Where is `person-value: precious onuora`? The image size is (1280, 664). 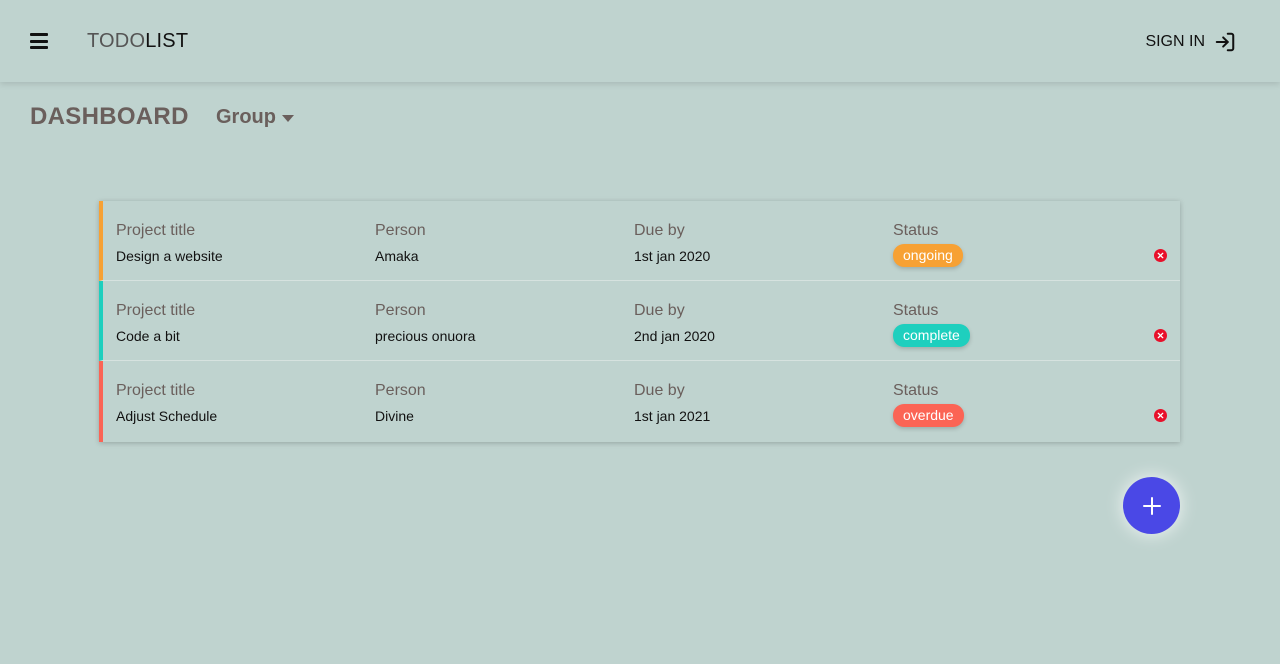 person-value: precious onuora is located at coordinates (425, 336).